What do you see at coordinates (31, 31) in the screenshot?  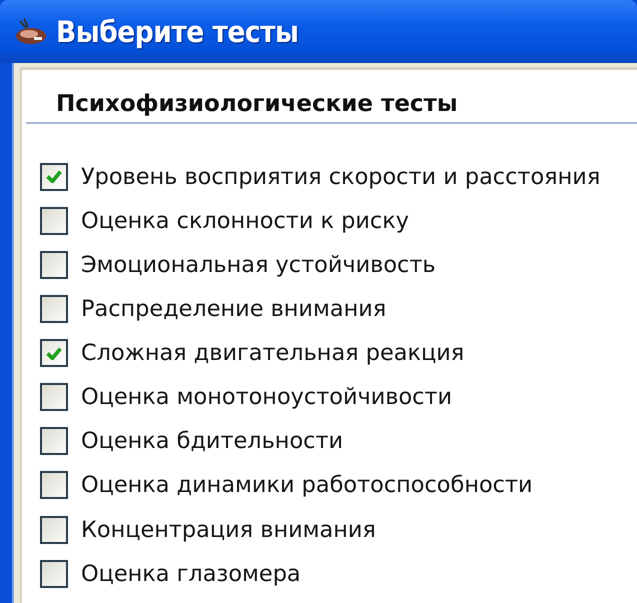 I see `app-icon` at bounding box center [31, 31].